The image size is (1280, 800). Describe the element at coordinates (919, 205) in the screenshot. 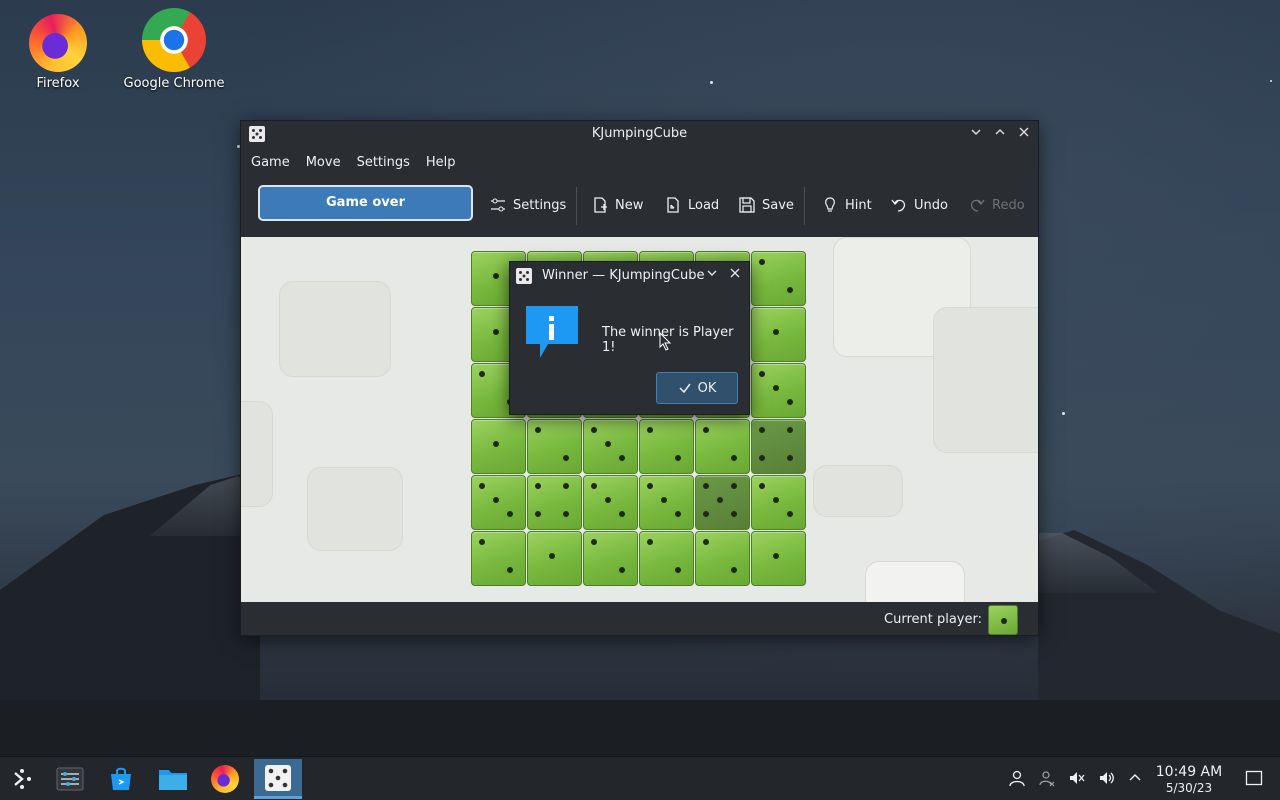

I see `undo-button: Undo` at that location.